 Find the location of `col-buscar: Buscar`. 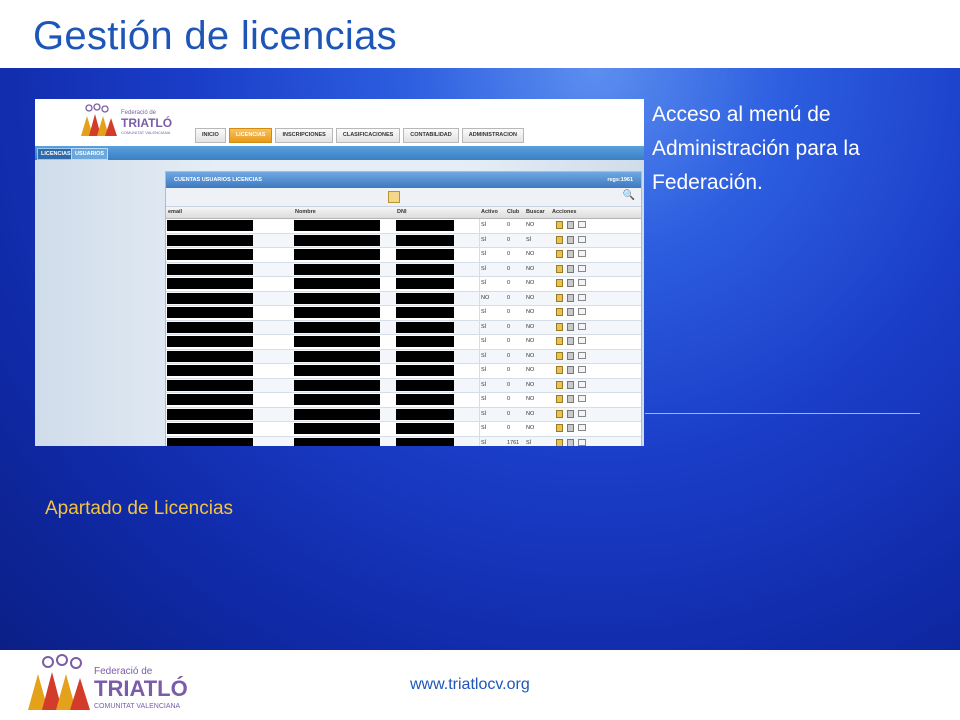

col-buscar: Buscar is located at coordinates (535, 212).